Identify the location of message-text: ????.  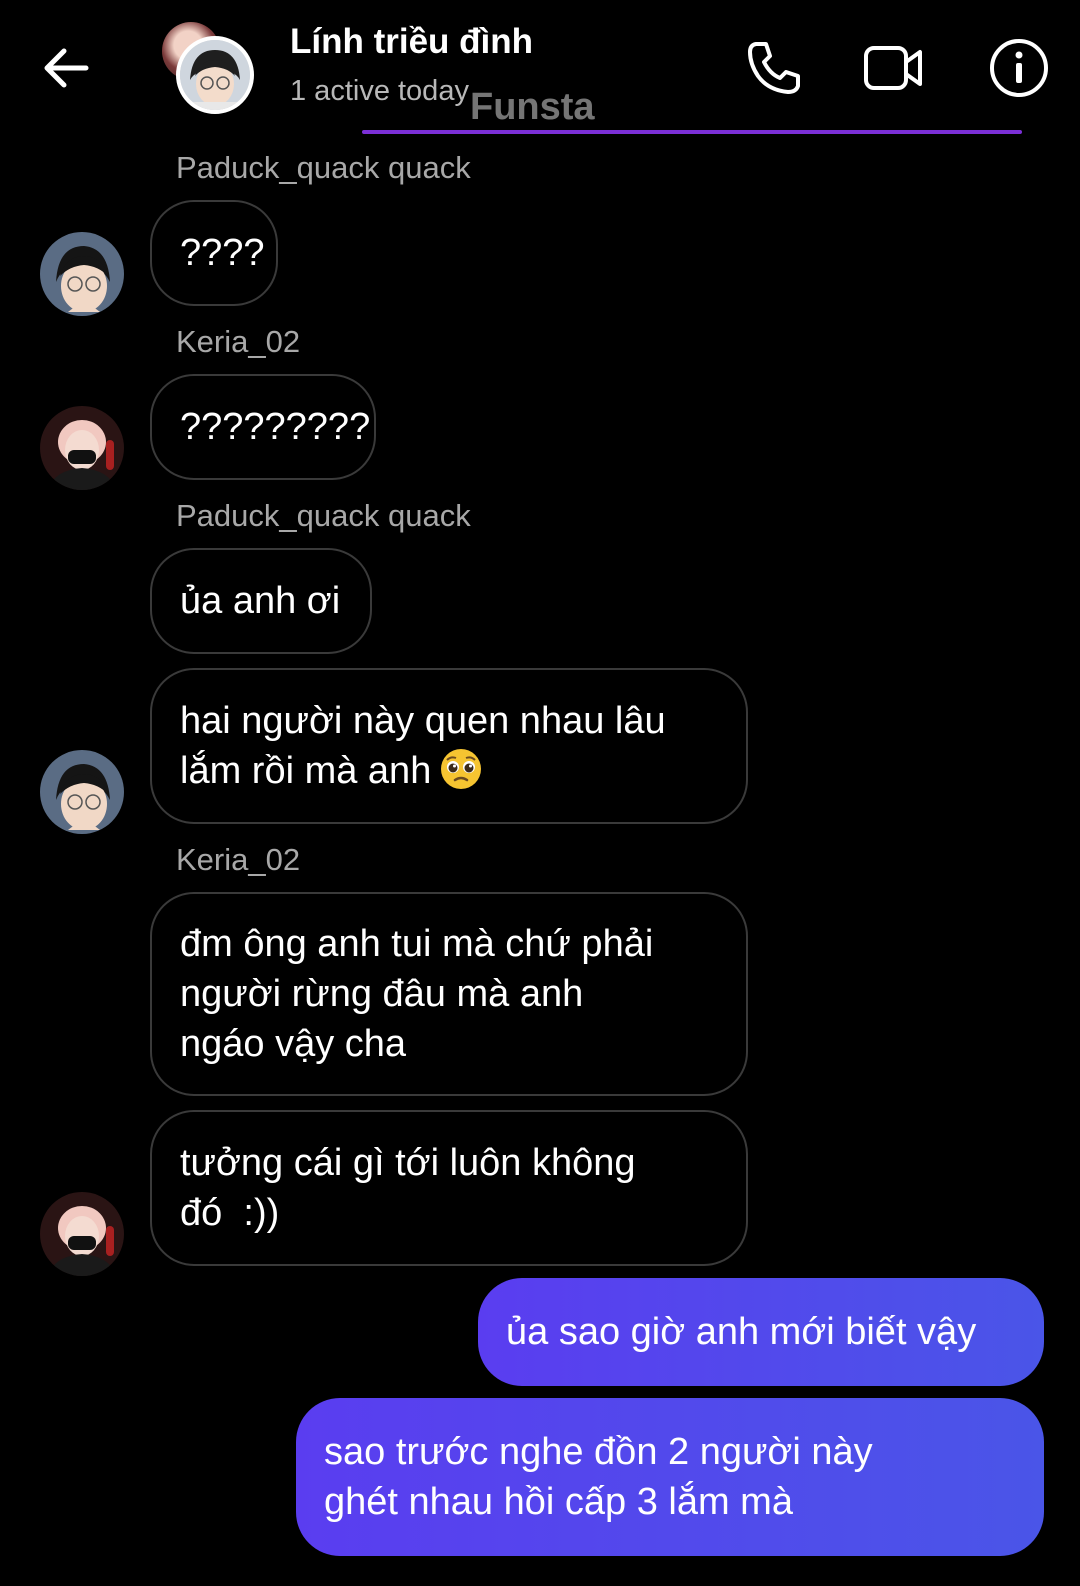
(222, 253).